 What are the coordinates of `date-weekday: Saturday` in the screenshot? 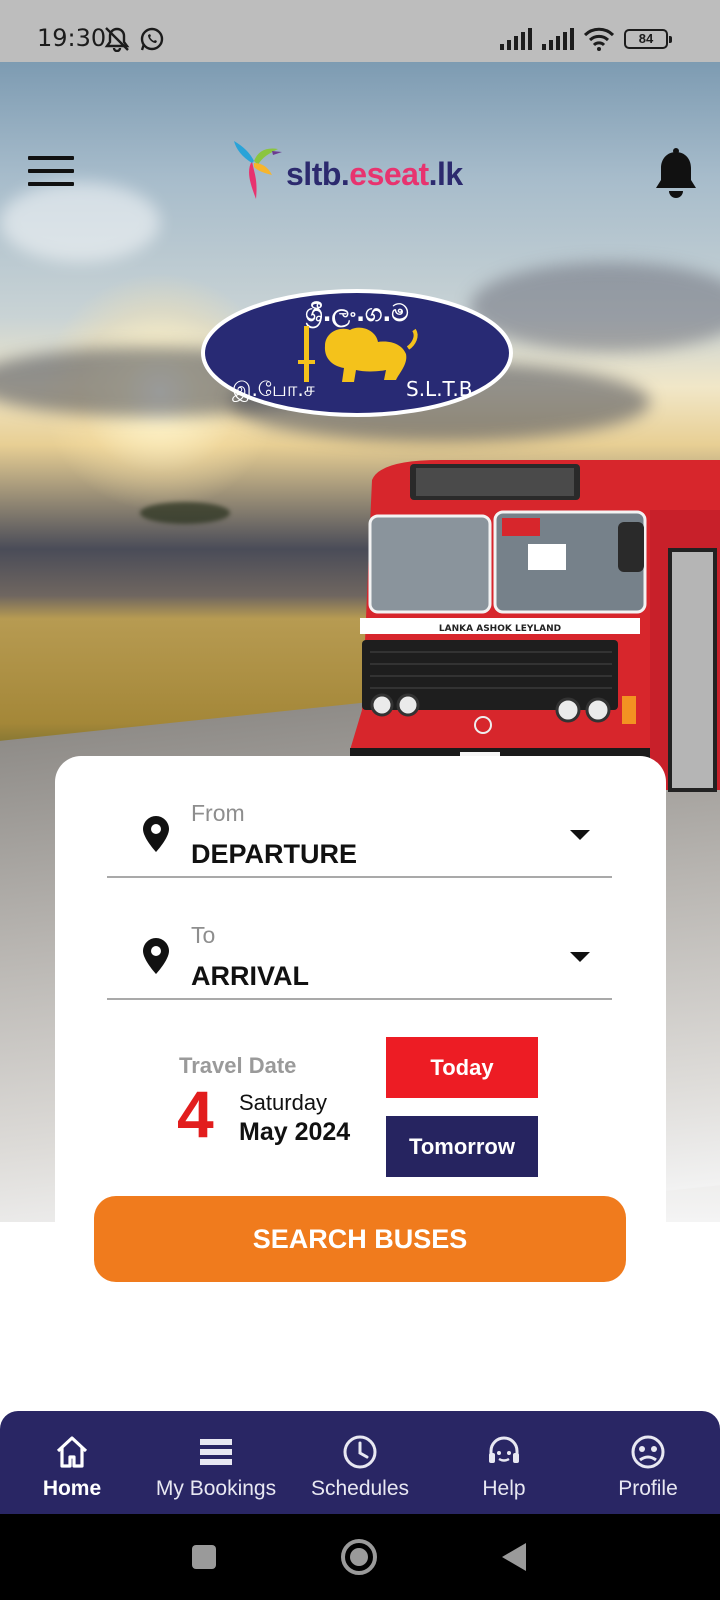 It's located at (283, 1103).